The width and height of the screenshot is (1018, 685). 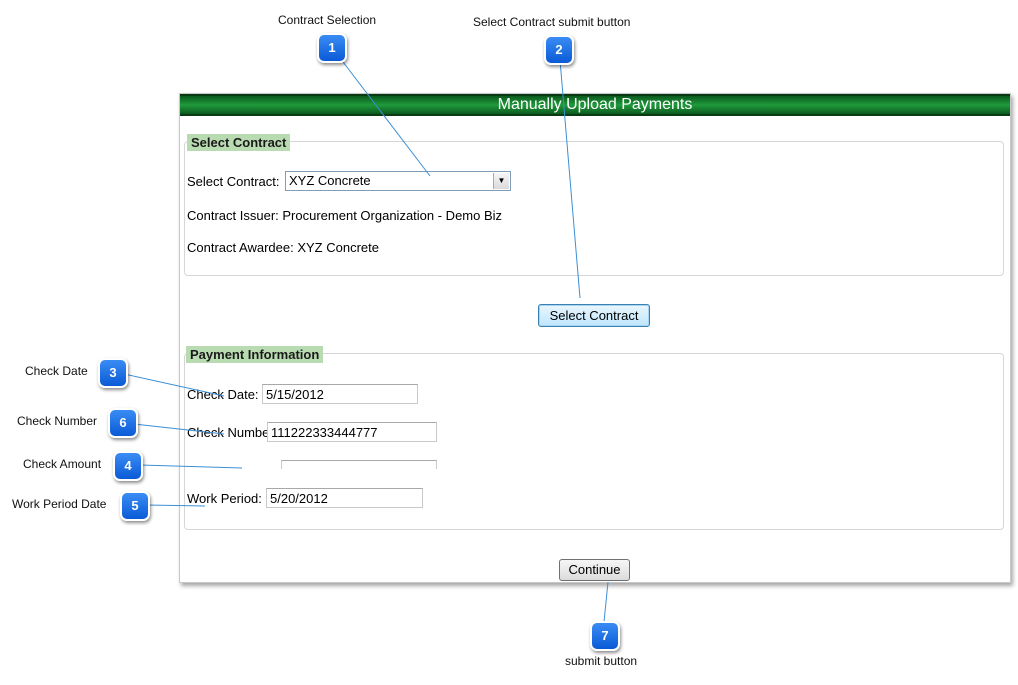 I want to click on contract-select: XYZ Concrete ▼, so click(x=398, y=181).